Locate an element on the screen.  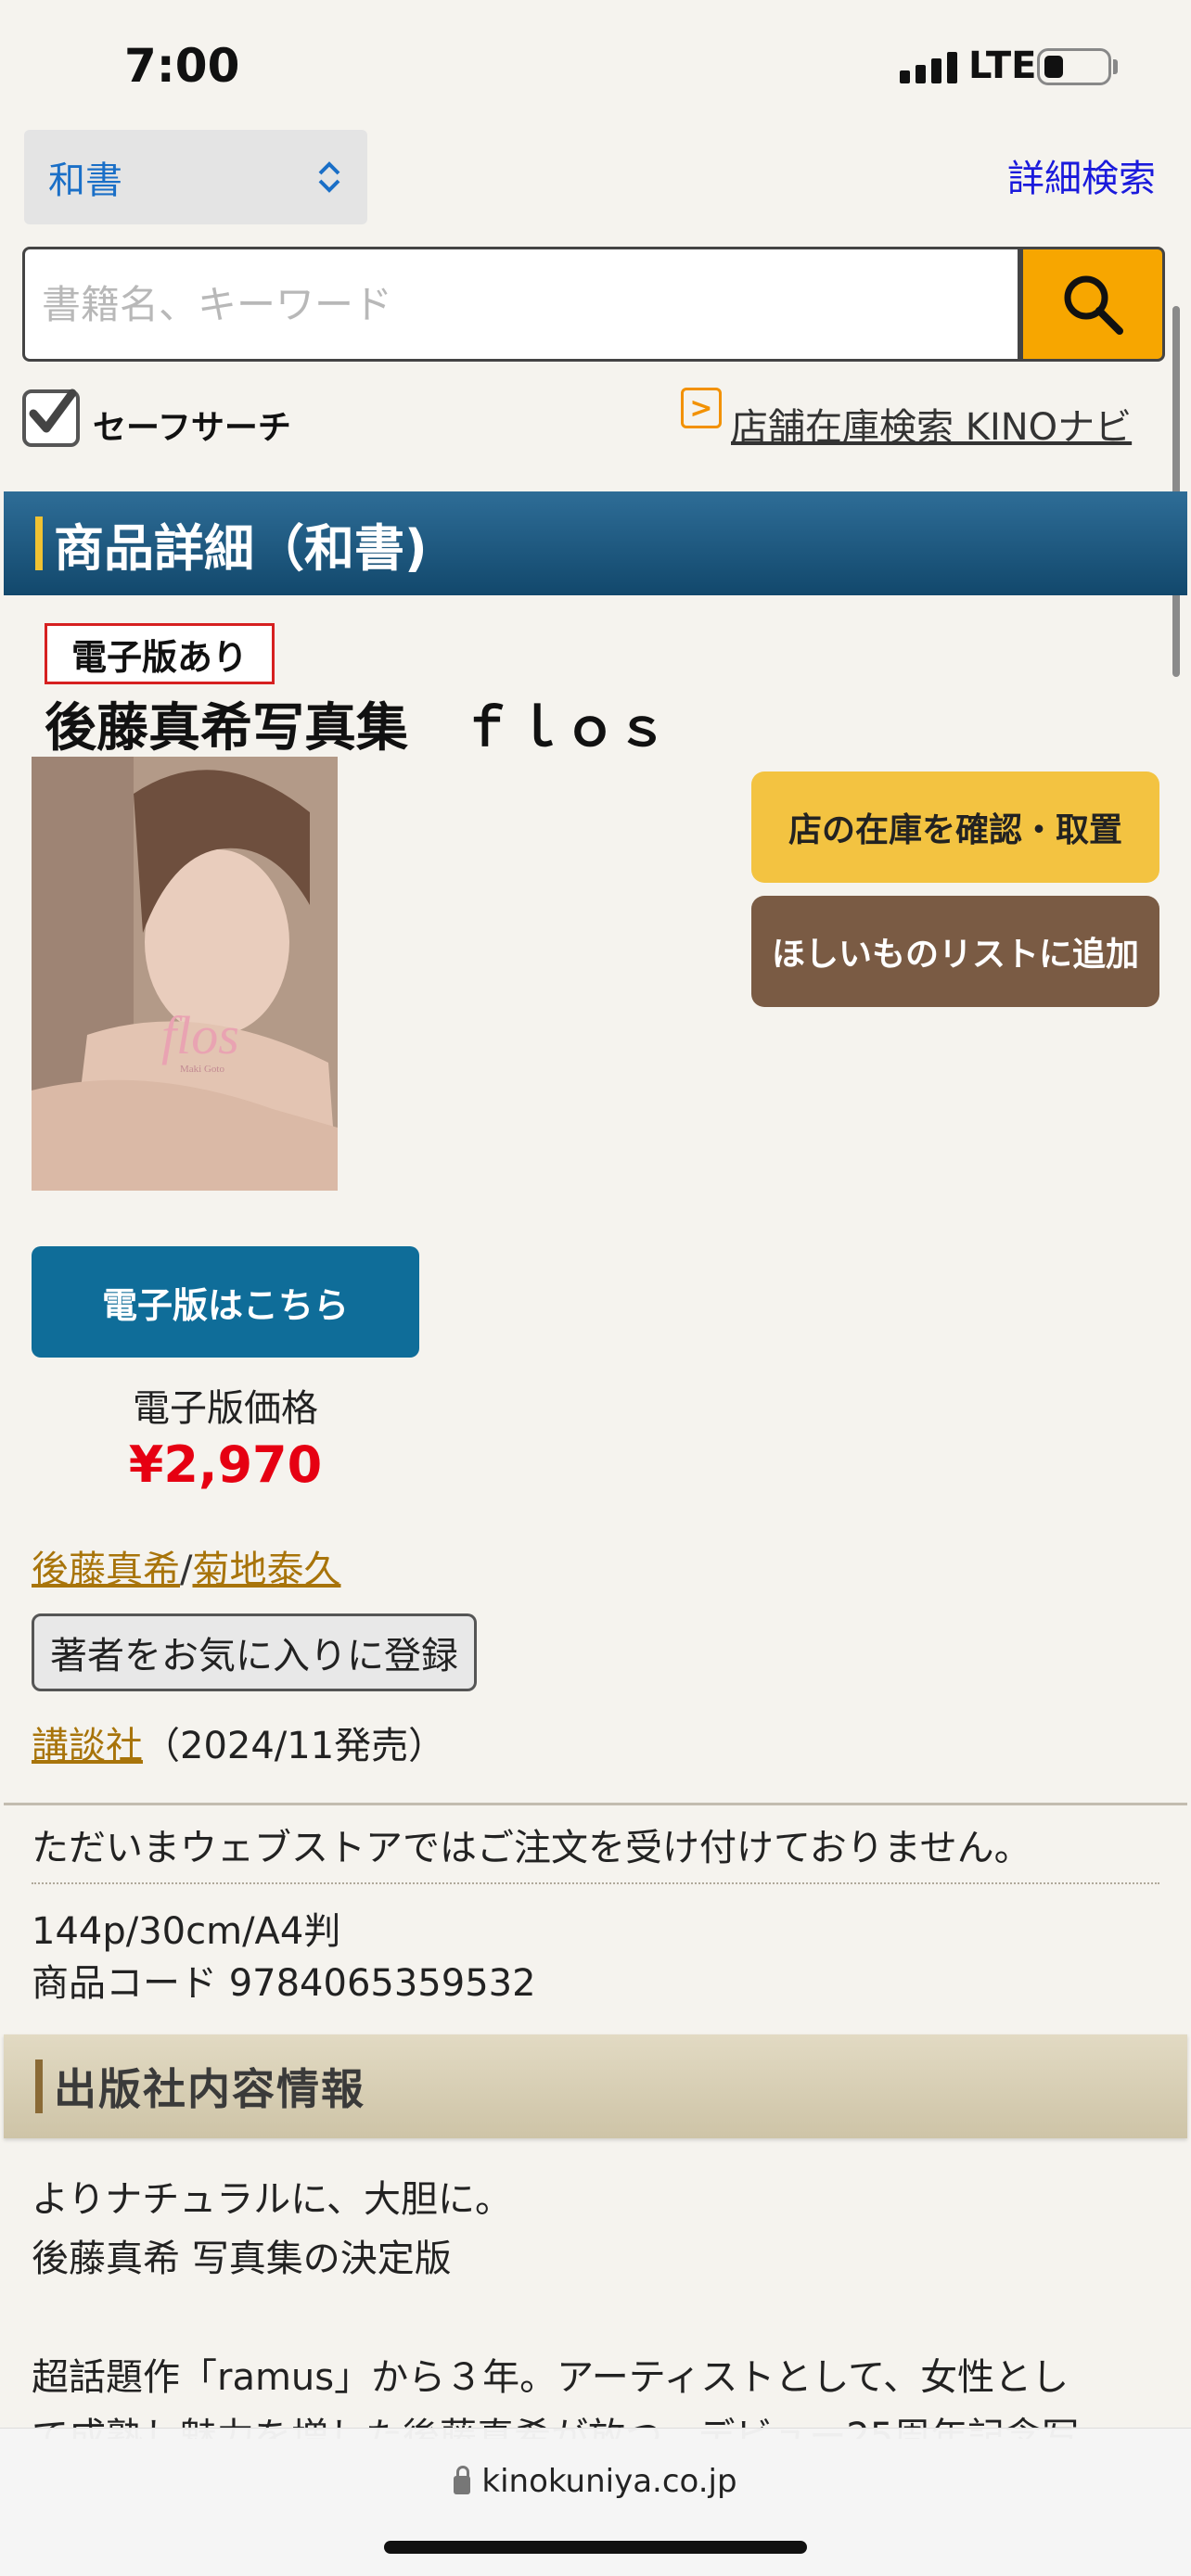
ebook-price: ¥2,970 is located at coordinates (225, 1464).